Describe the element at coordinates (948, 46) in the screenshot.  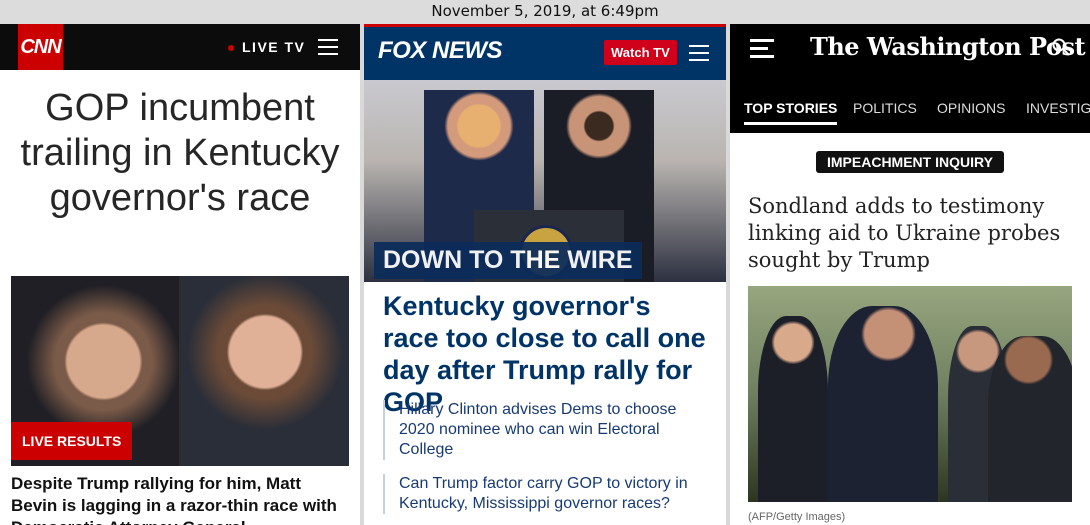
I see `wapo-logo: The Washington Post` at that location.